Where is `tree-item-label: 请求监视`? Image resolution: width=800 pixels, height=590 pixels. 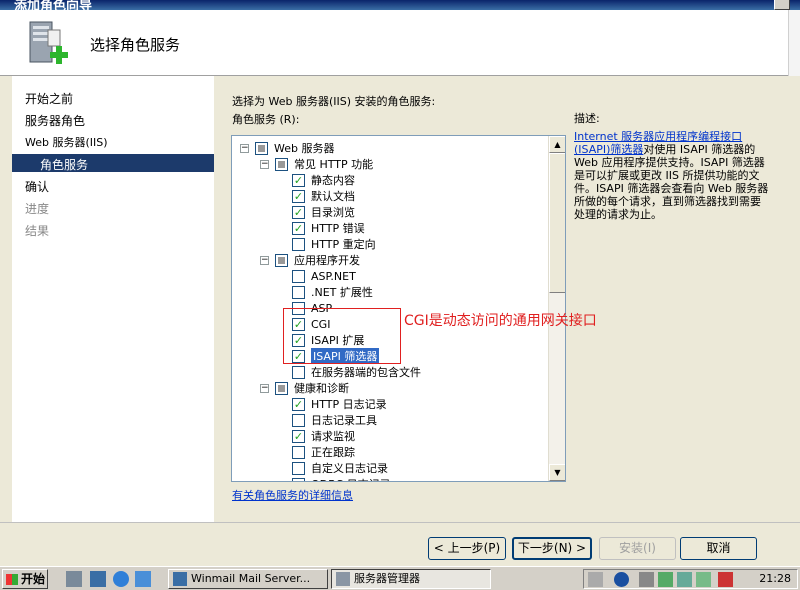 tree-item-label: 请求监视 is located at coordinates (333, 436).